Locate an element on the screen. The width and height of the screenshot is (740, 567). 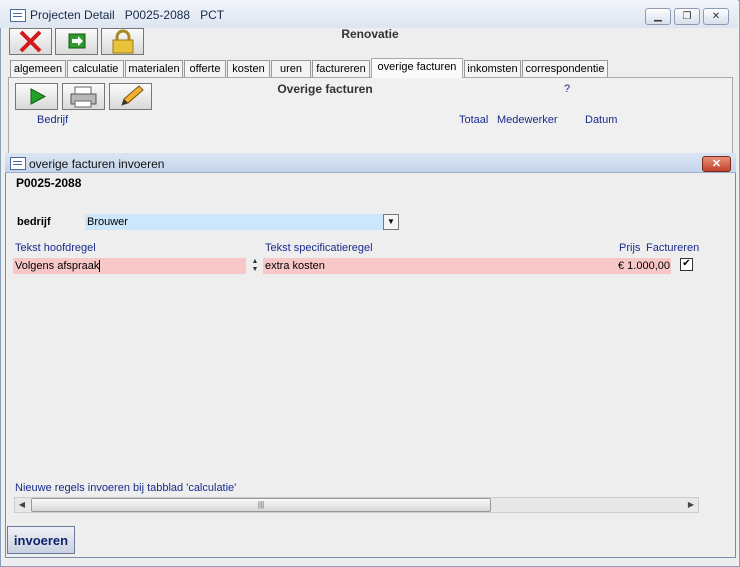
help-link: ? is located at coordinates (567, 89).